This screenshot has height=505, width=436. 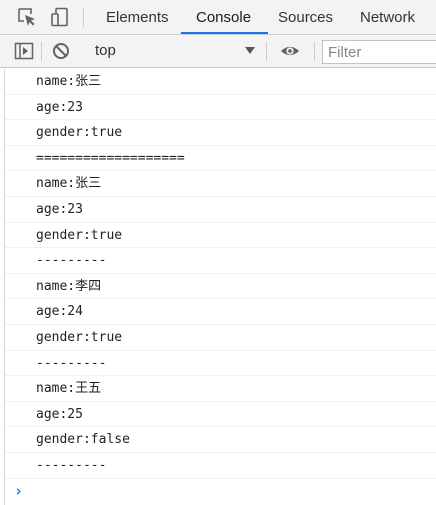 What do you see at coordinates (379, 52) in the screenshot?
I see `filter-input` at bounding box center [379, 52].